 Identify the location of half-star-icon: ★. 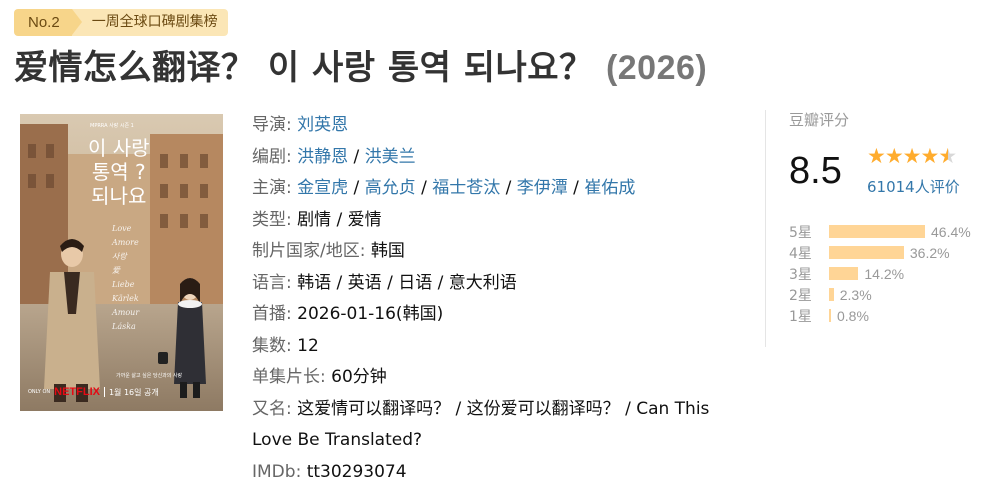
(947, 156).